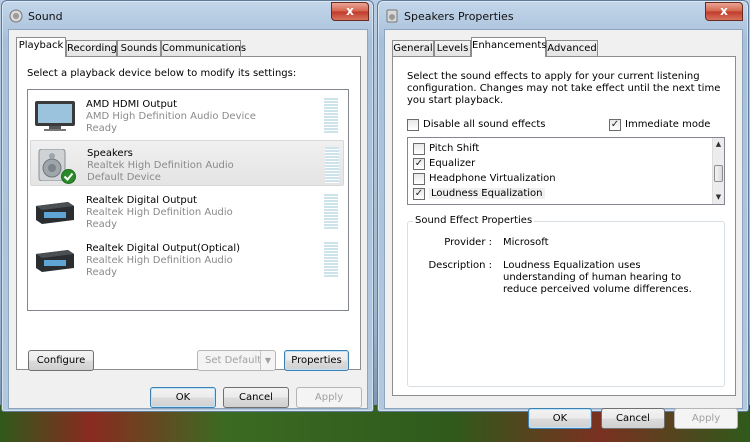  I want to click on disable-all-checkbox, so click(413, 125).